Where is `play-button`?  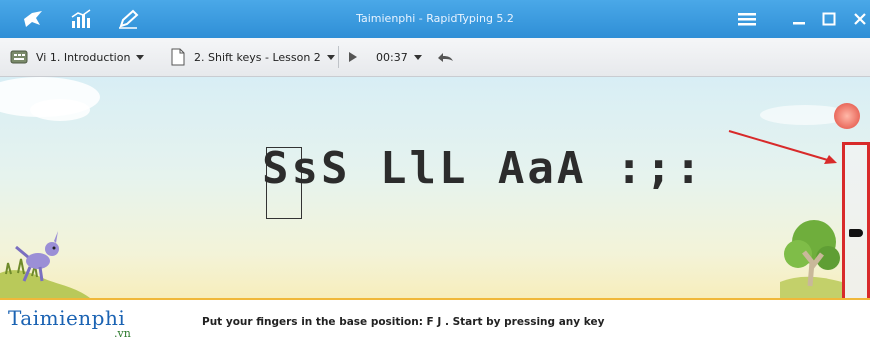
play-button is located at coordinates (353, 57).